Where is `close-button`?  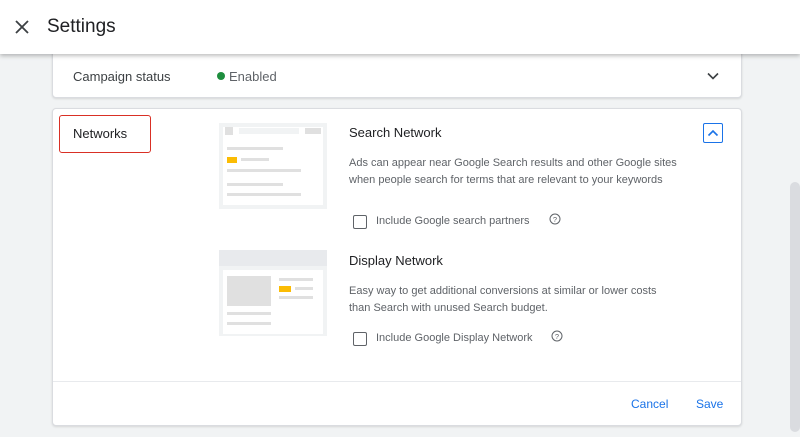
close-button is located at coordinates (22, 27).